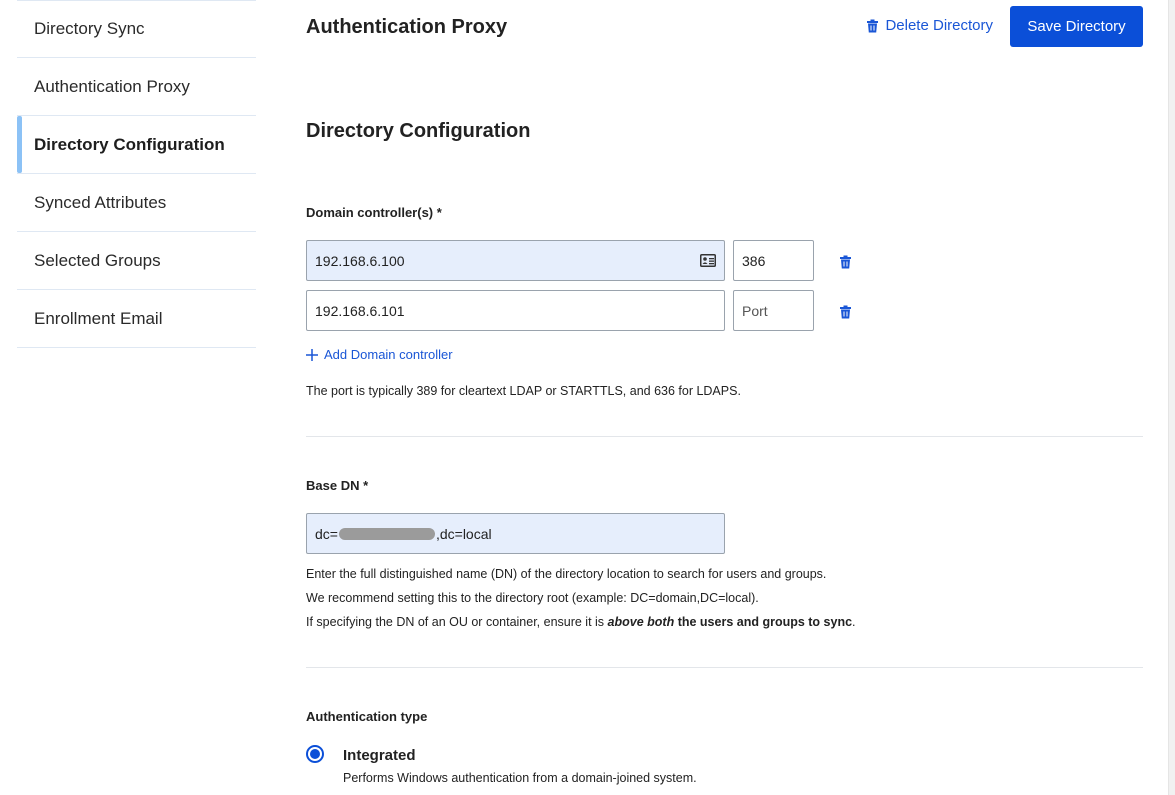 The height and width of the screenshot is (795, 1175). What do you see at coordinates (112, 86) in the screenshot?
I see `sidebar-item-label: Authentication Proxy` at bounding box center [112, 86].